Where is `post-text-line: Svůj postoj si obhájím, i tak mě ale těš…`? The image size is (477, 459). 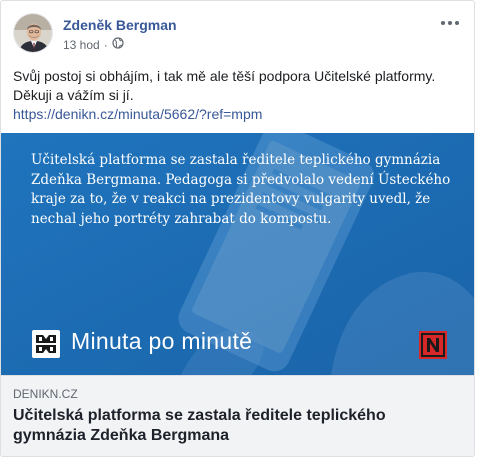 post-text-line: Svůj postoj si obhájím, i tak mě ale těš… is located at coordinates (224, 76).